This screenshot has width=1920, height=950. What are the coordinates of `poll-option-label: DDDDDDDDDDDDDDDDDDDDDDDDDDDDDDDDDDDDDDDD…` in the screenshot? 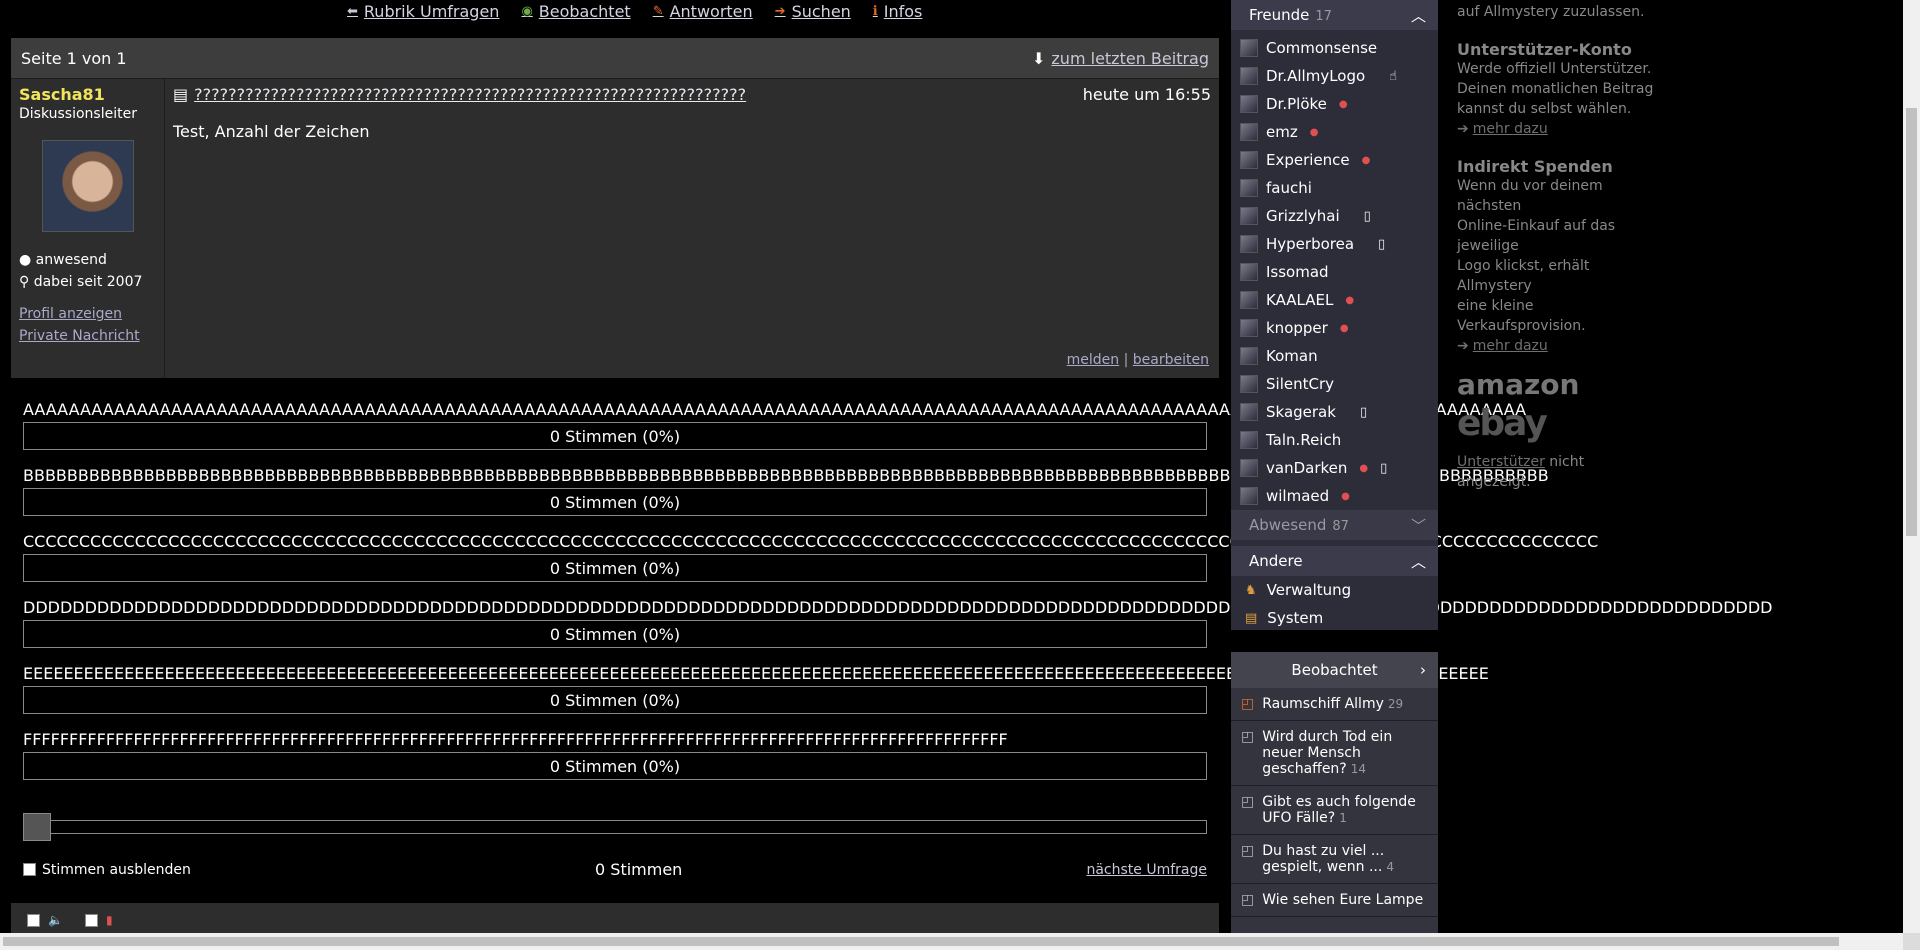 It's located at (898, 607).